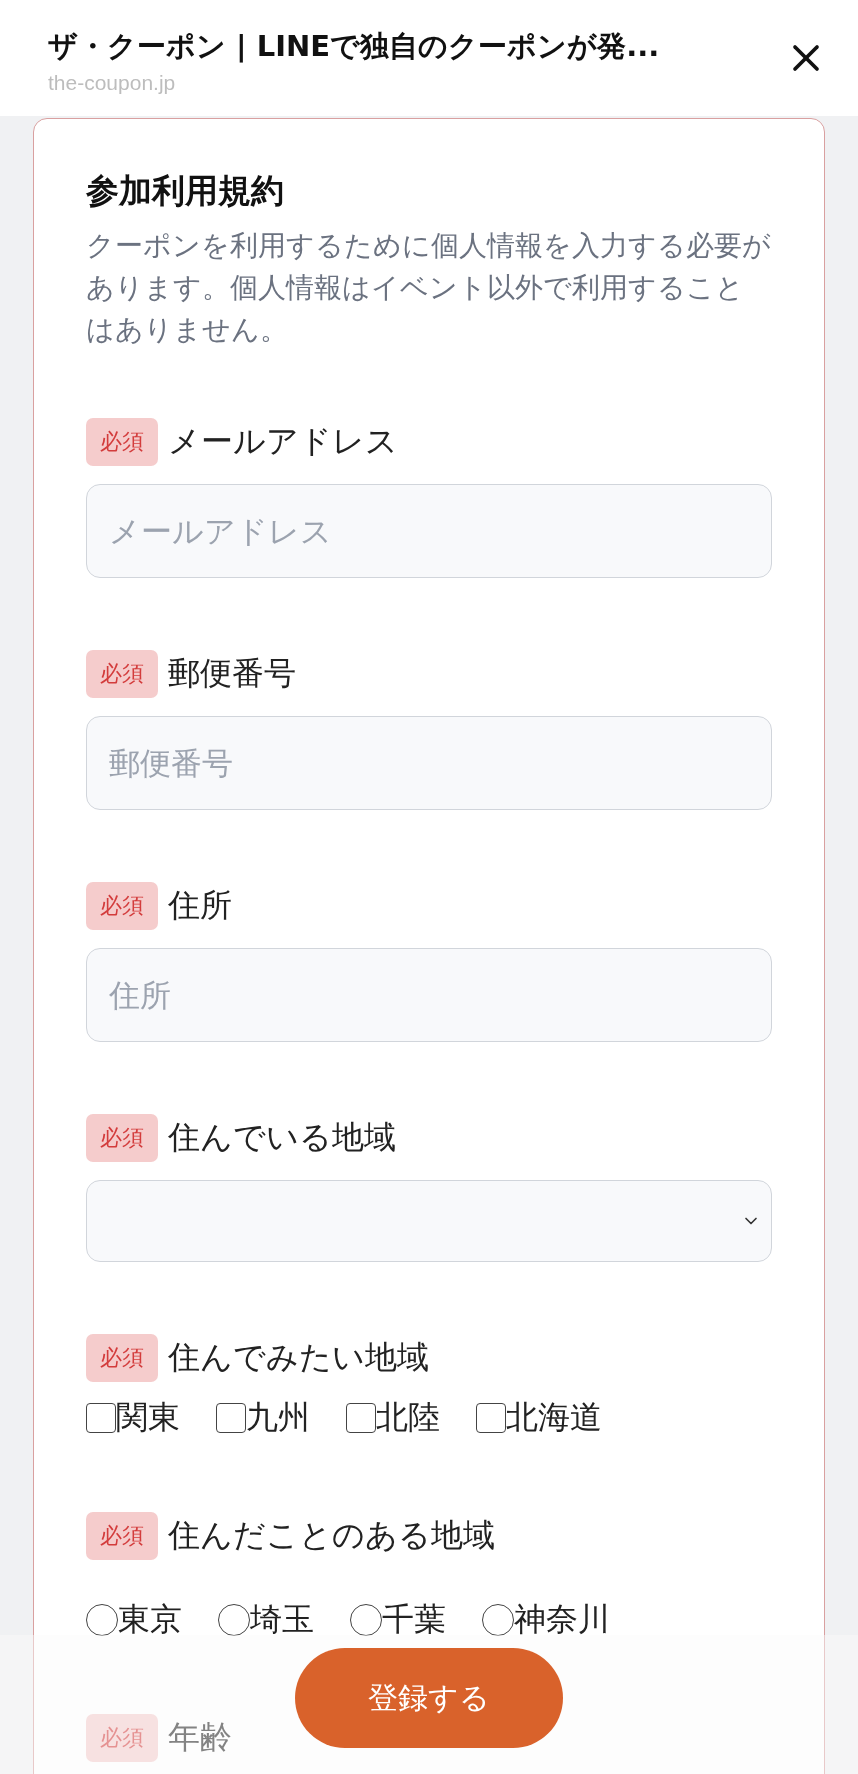  What do you see at coordinates (185, 191) in the screenshot?
I see `form-title: 参加利用規約` at bounding box center [185, 191].